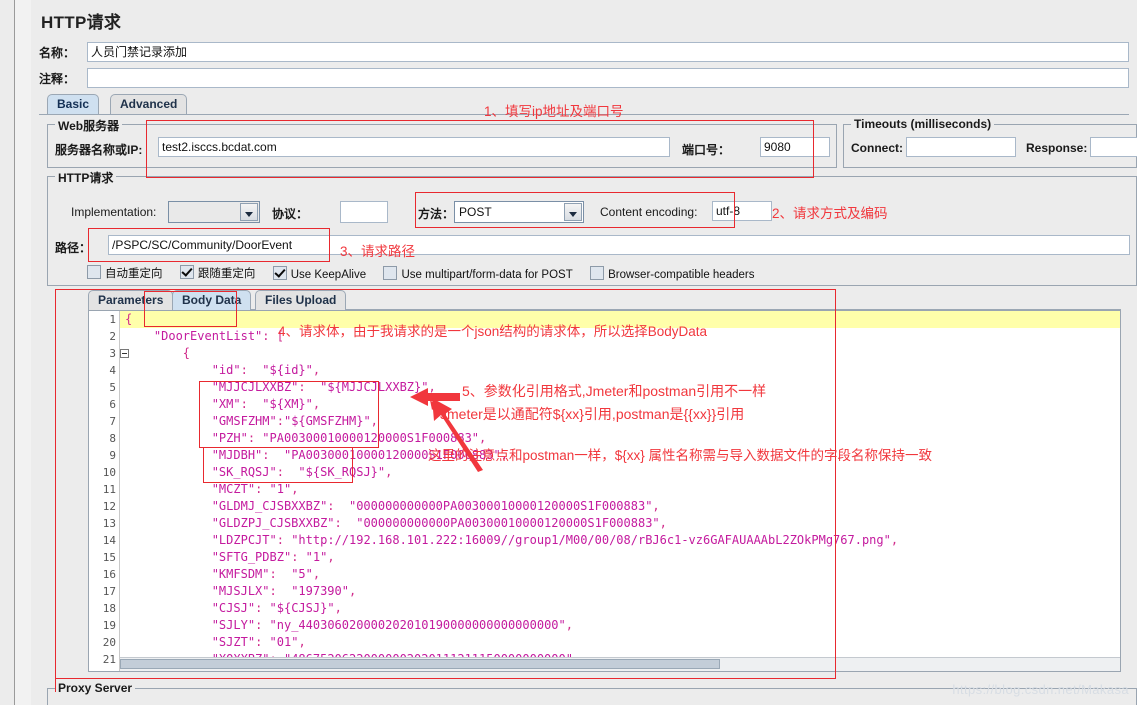  What do you see at coordinates (109, 319) in the screenshot?
I see `line-number: 1` at bounding box center [109, 319].